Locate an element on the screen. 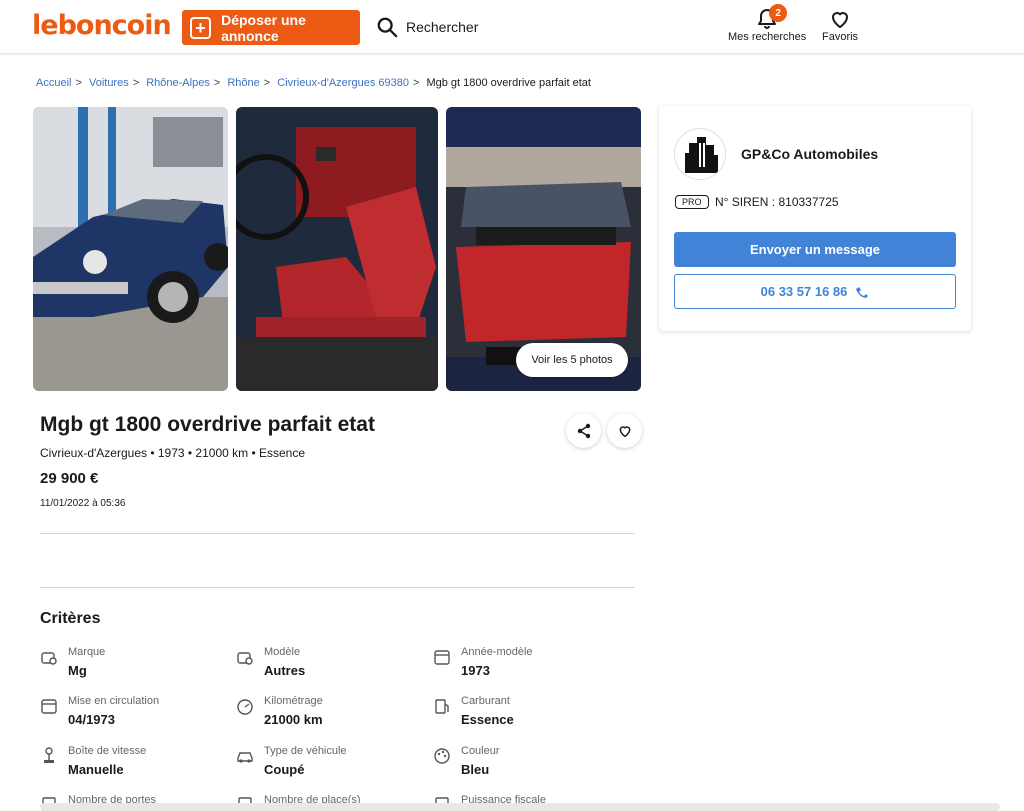  photo-car-interior is located at coordinates (337, 249).